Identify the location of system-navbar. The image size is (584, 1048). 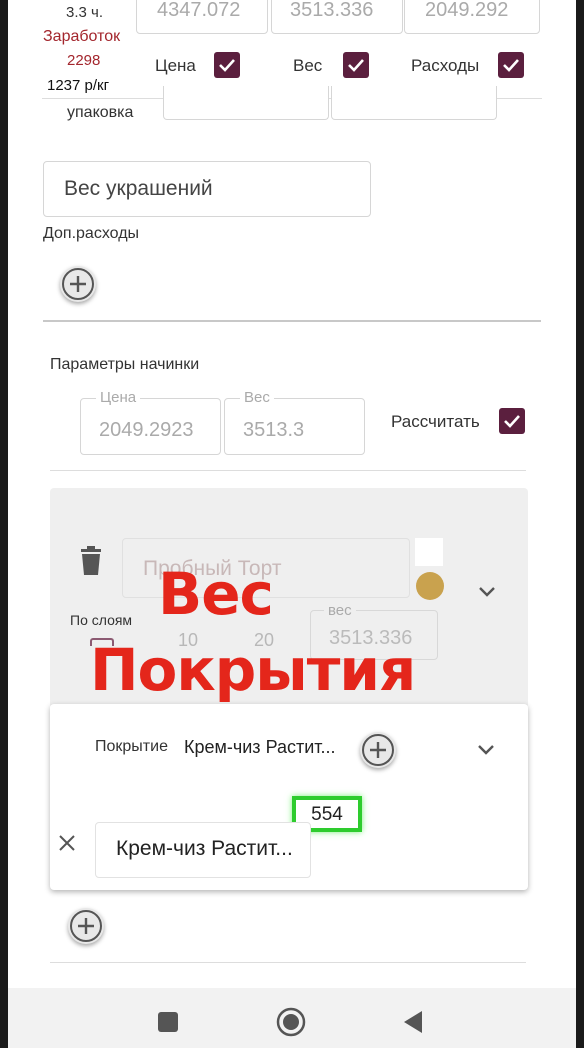
(292, 1018).